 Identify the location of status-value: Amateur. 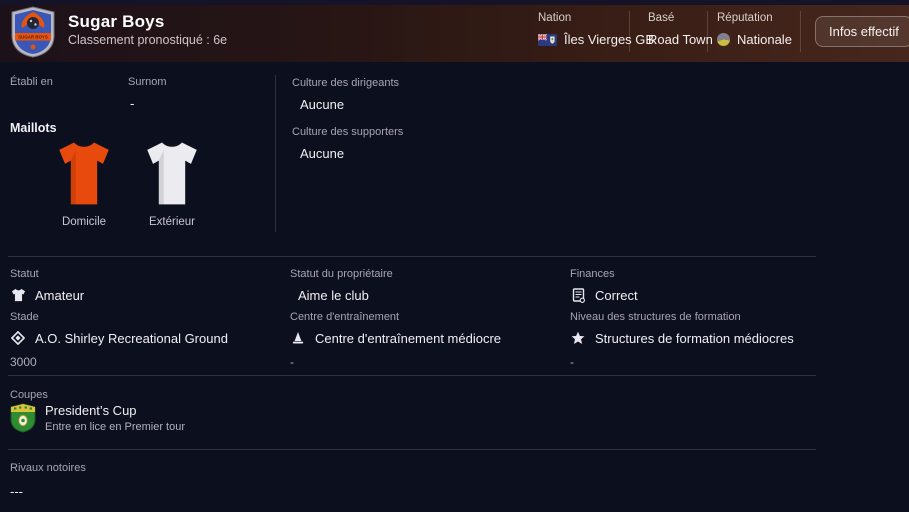
(60, 295).